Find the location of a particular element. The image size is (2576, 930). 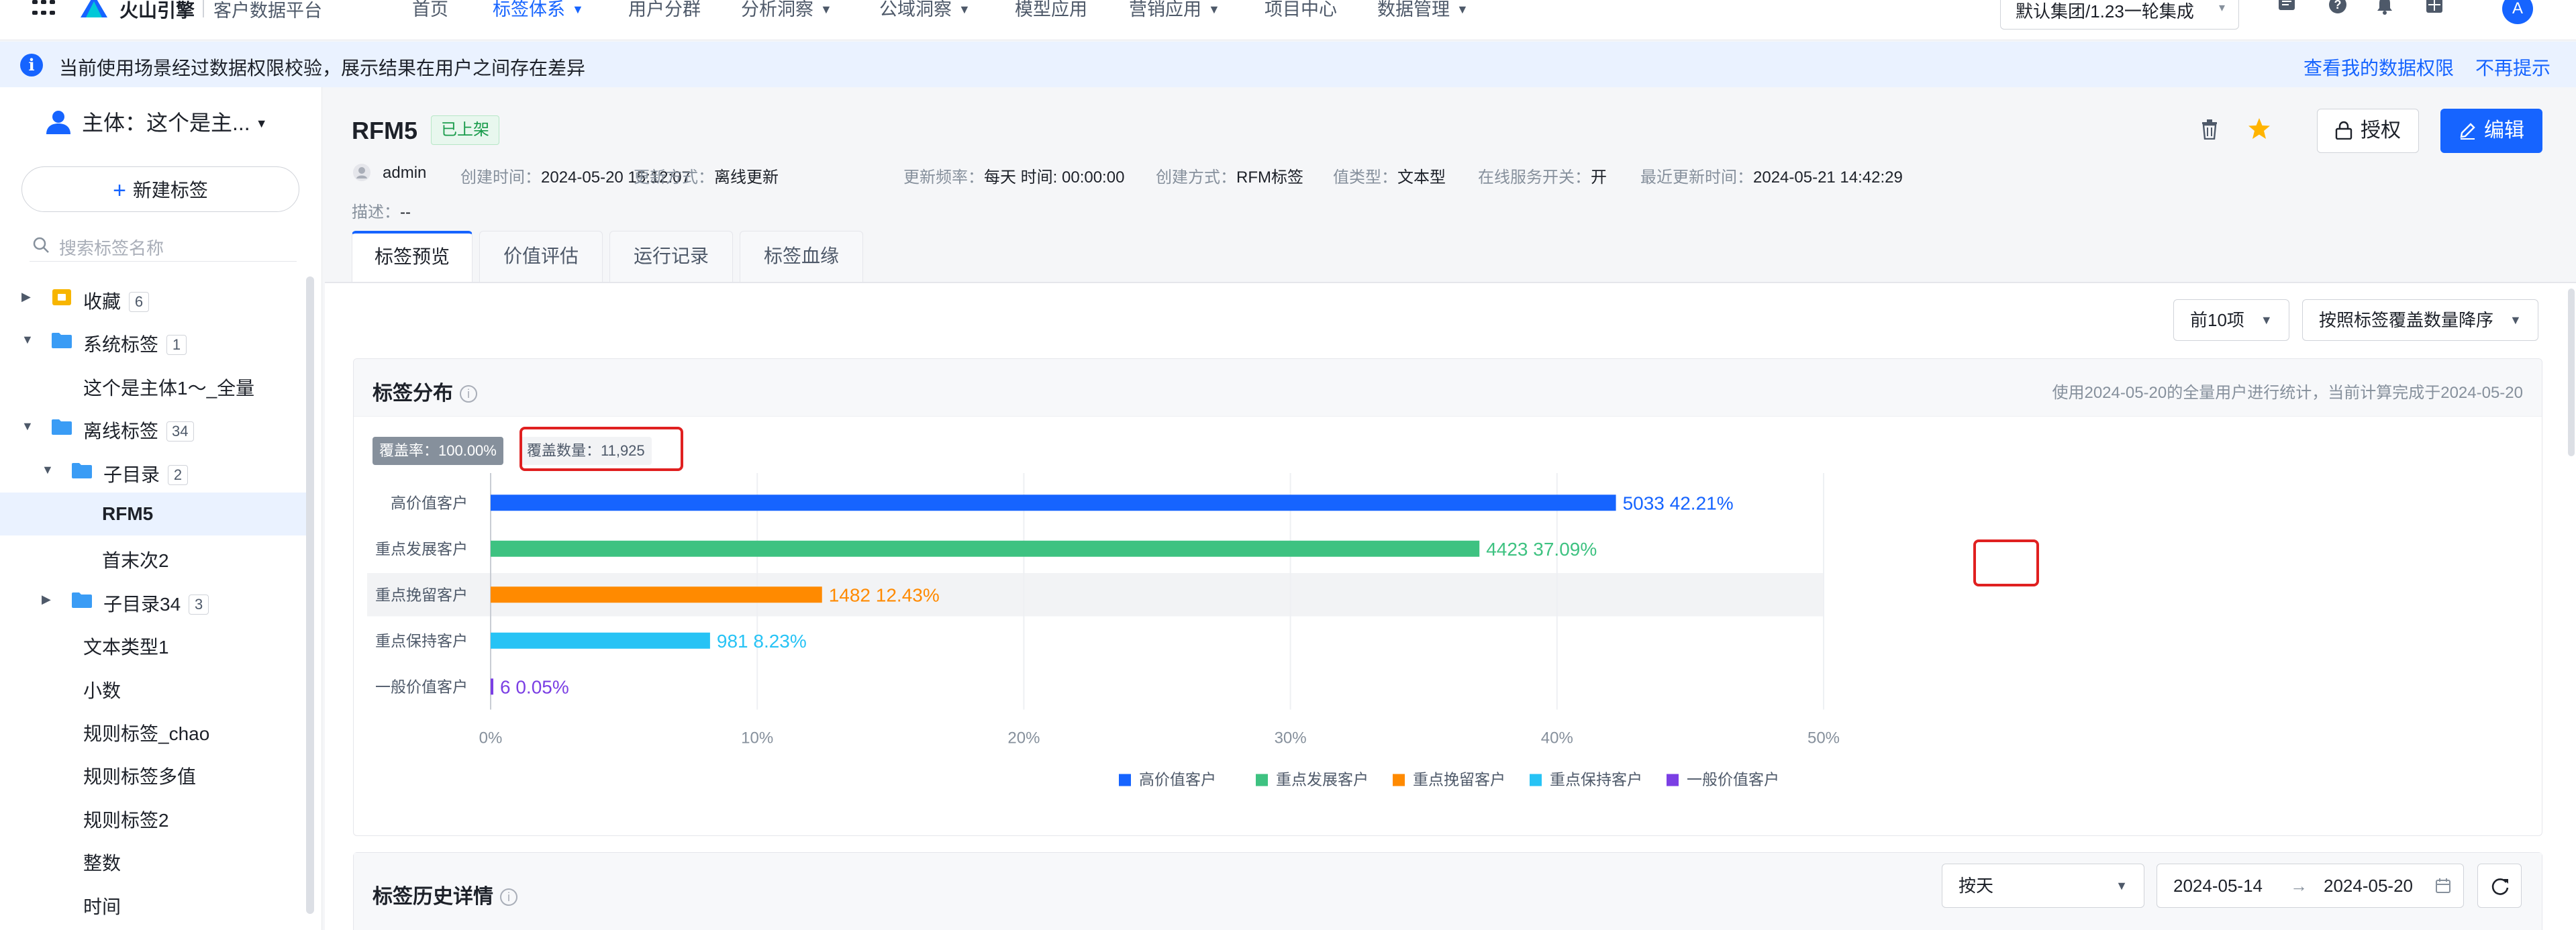

nav-item: 分析洞察 ▼ is located at coordinates (786, 10).